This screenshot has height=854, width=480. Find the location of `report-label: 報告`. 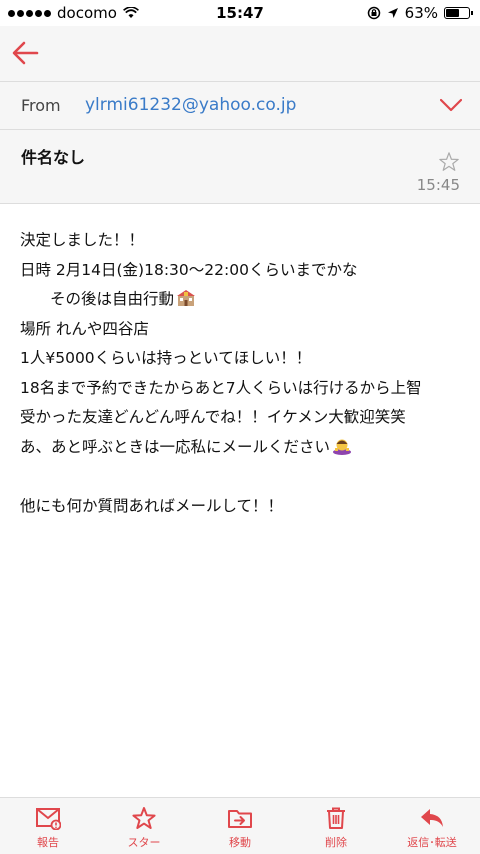

report-label: 報告 is located at coordinates (48, 842).